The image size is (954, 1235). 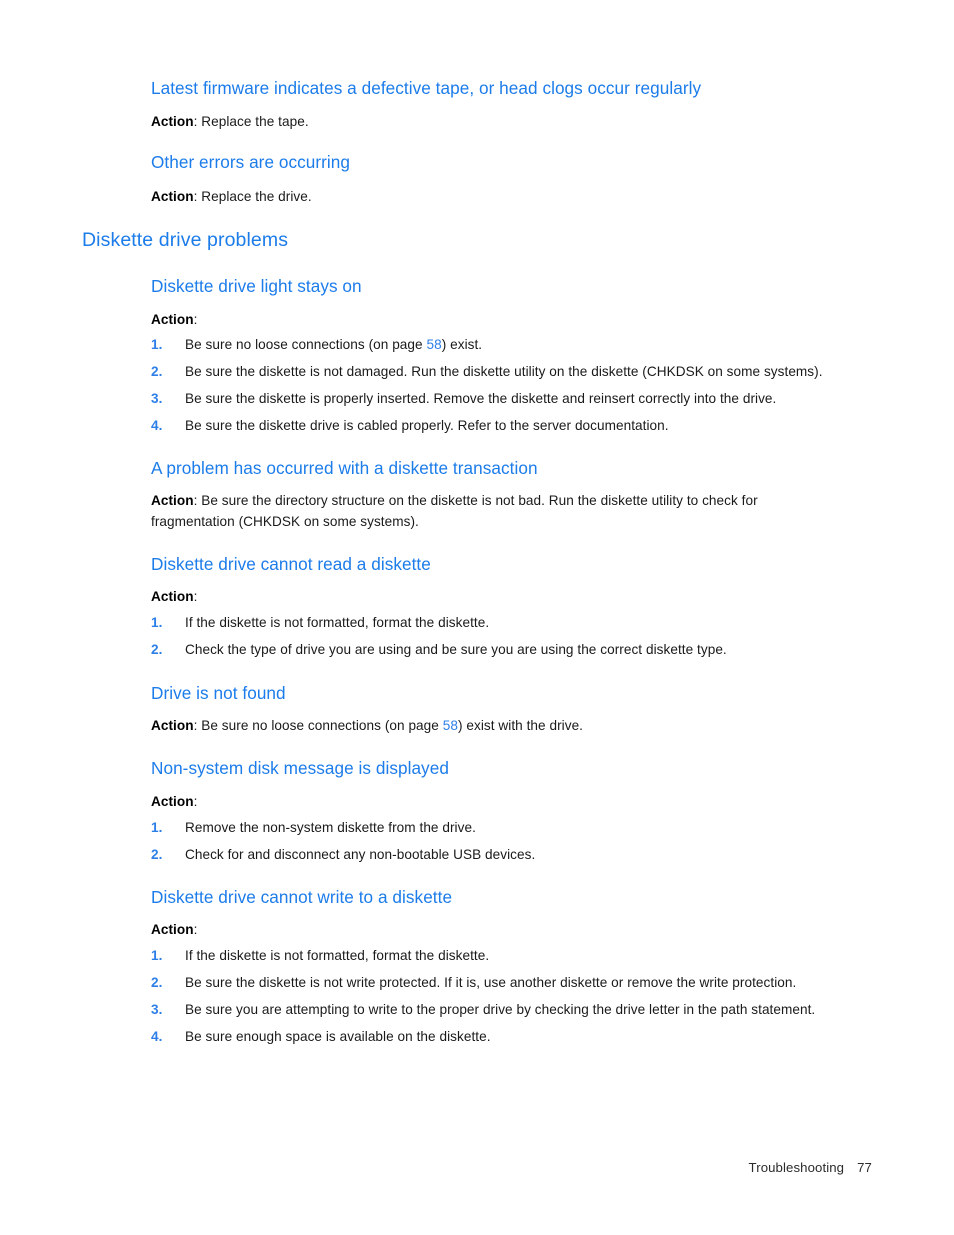 What do you see at coordinates (185, 240) in the screenshot?
I see `heading-diskette-drive-problems: Diskette drive problems` at bounding box center [185, 240].